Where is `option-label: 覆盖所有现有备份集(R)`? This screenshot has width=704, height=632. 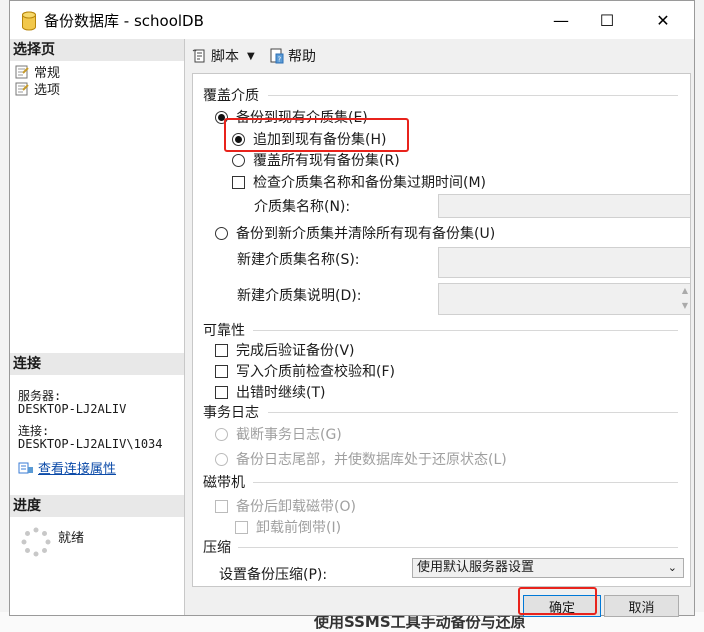
option-label: 覆盖所有现有备份集(R) is located at coordinates (326, 161).